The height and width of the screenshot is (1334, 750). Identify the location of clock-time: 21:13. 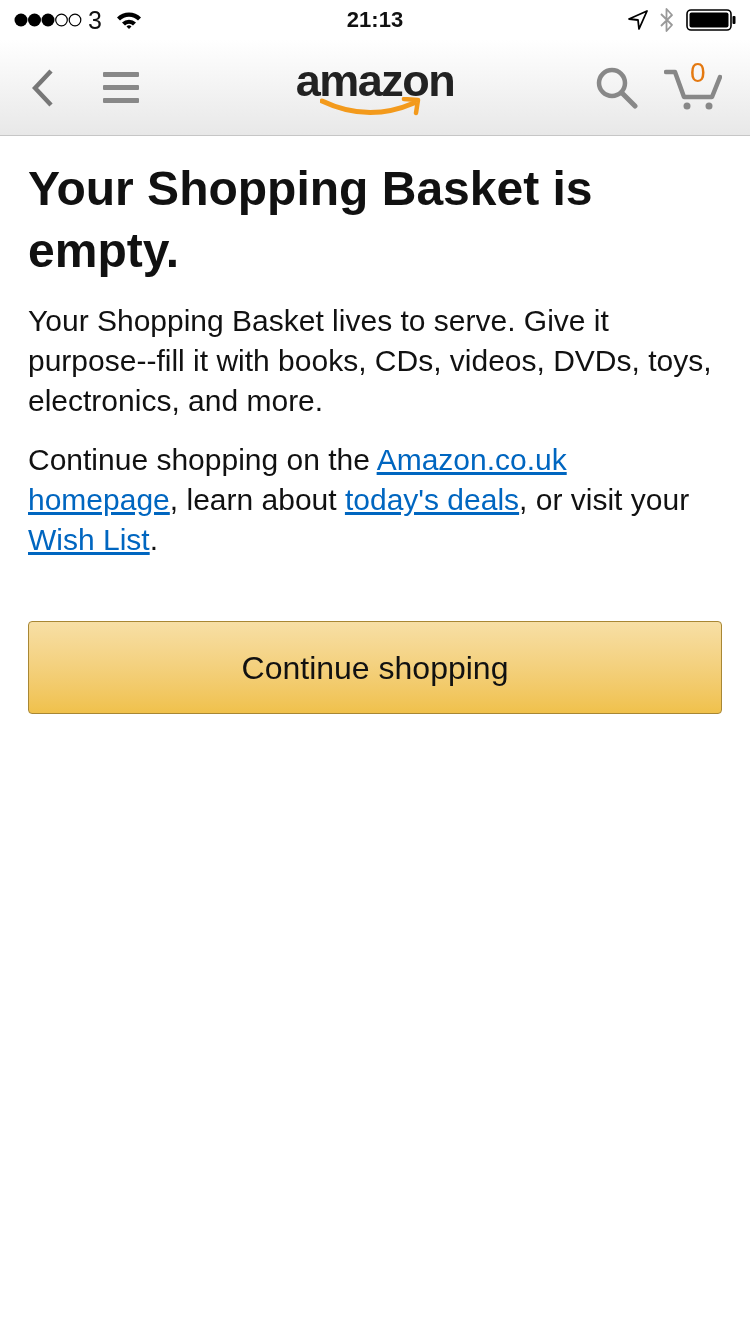
(375, 20).